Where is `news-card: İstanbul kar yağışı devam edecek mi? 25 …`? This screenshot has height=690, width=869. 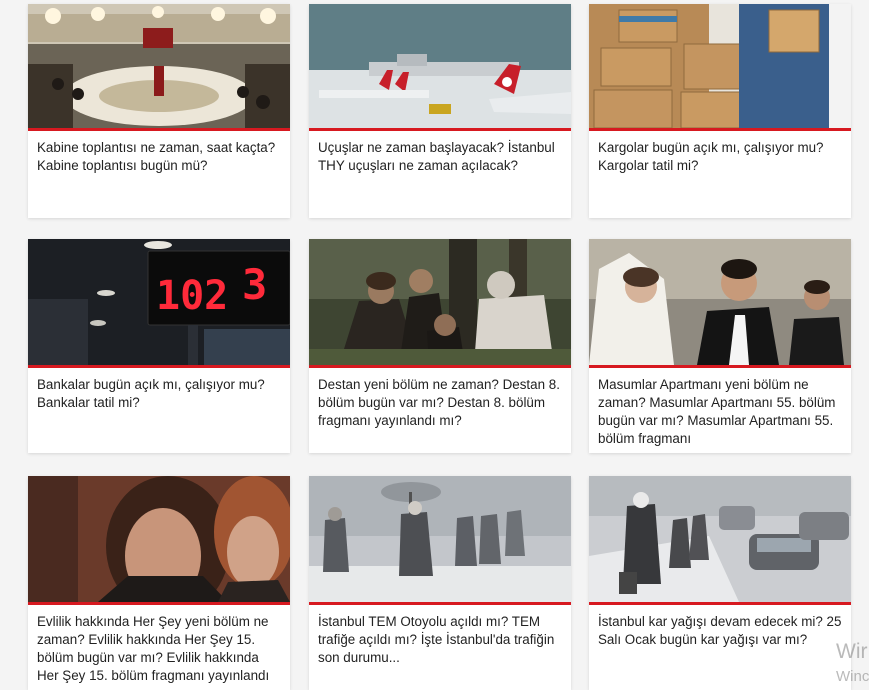
news-card: İstanbul kar yağışı devam edecek mi? 25 … is located at coordinates (720, 583).